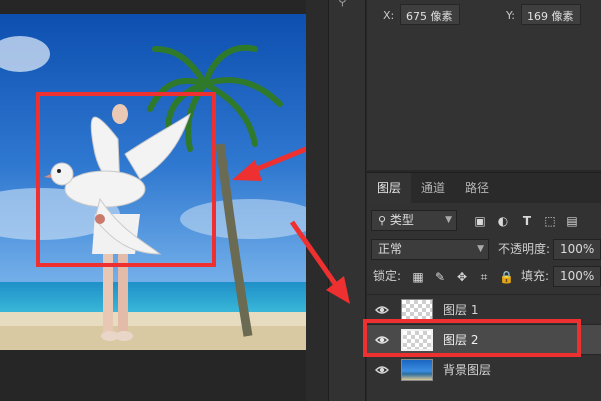 This screenshot has height=401, width=601. What do you see at coordinates (317, 200) in the screenshot?
I see `canvas-scroll-gutter` at bounding box center [317, 200].